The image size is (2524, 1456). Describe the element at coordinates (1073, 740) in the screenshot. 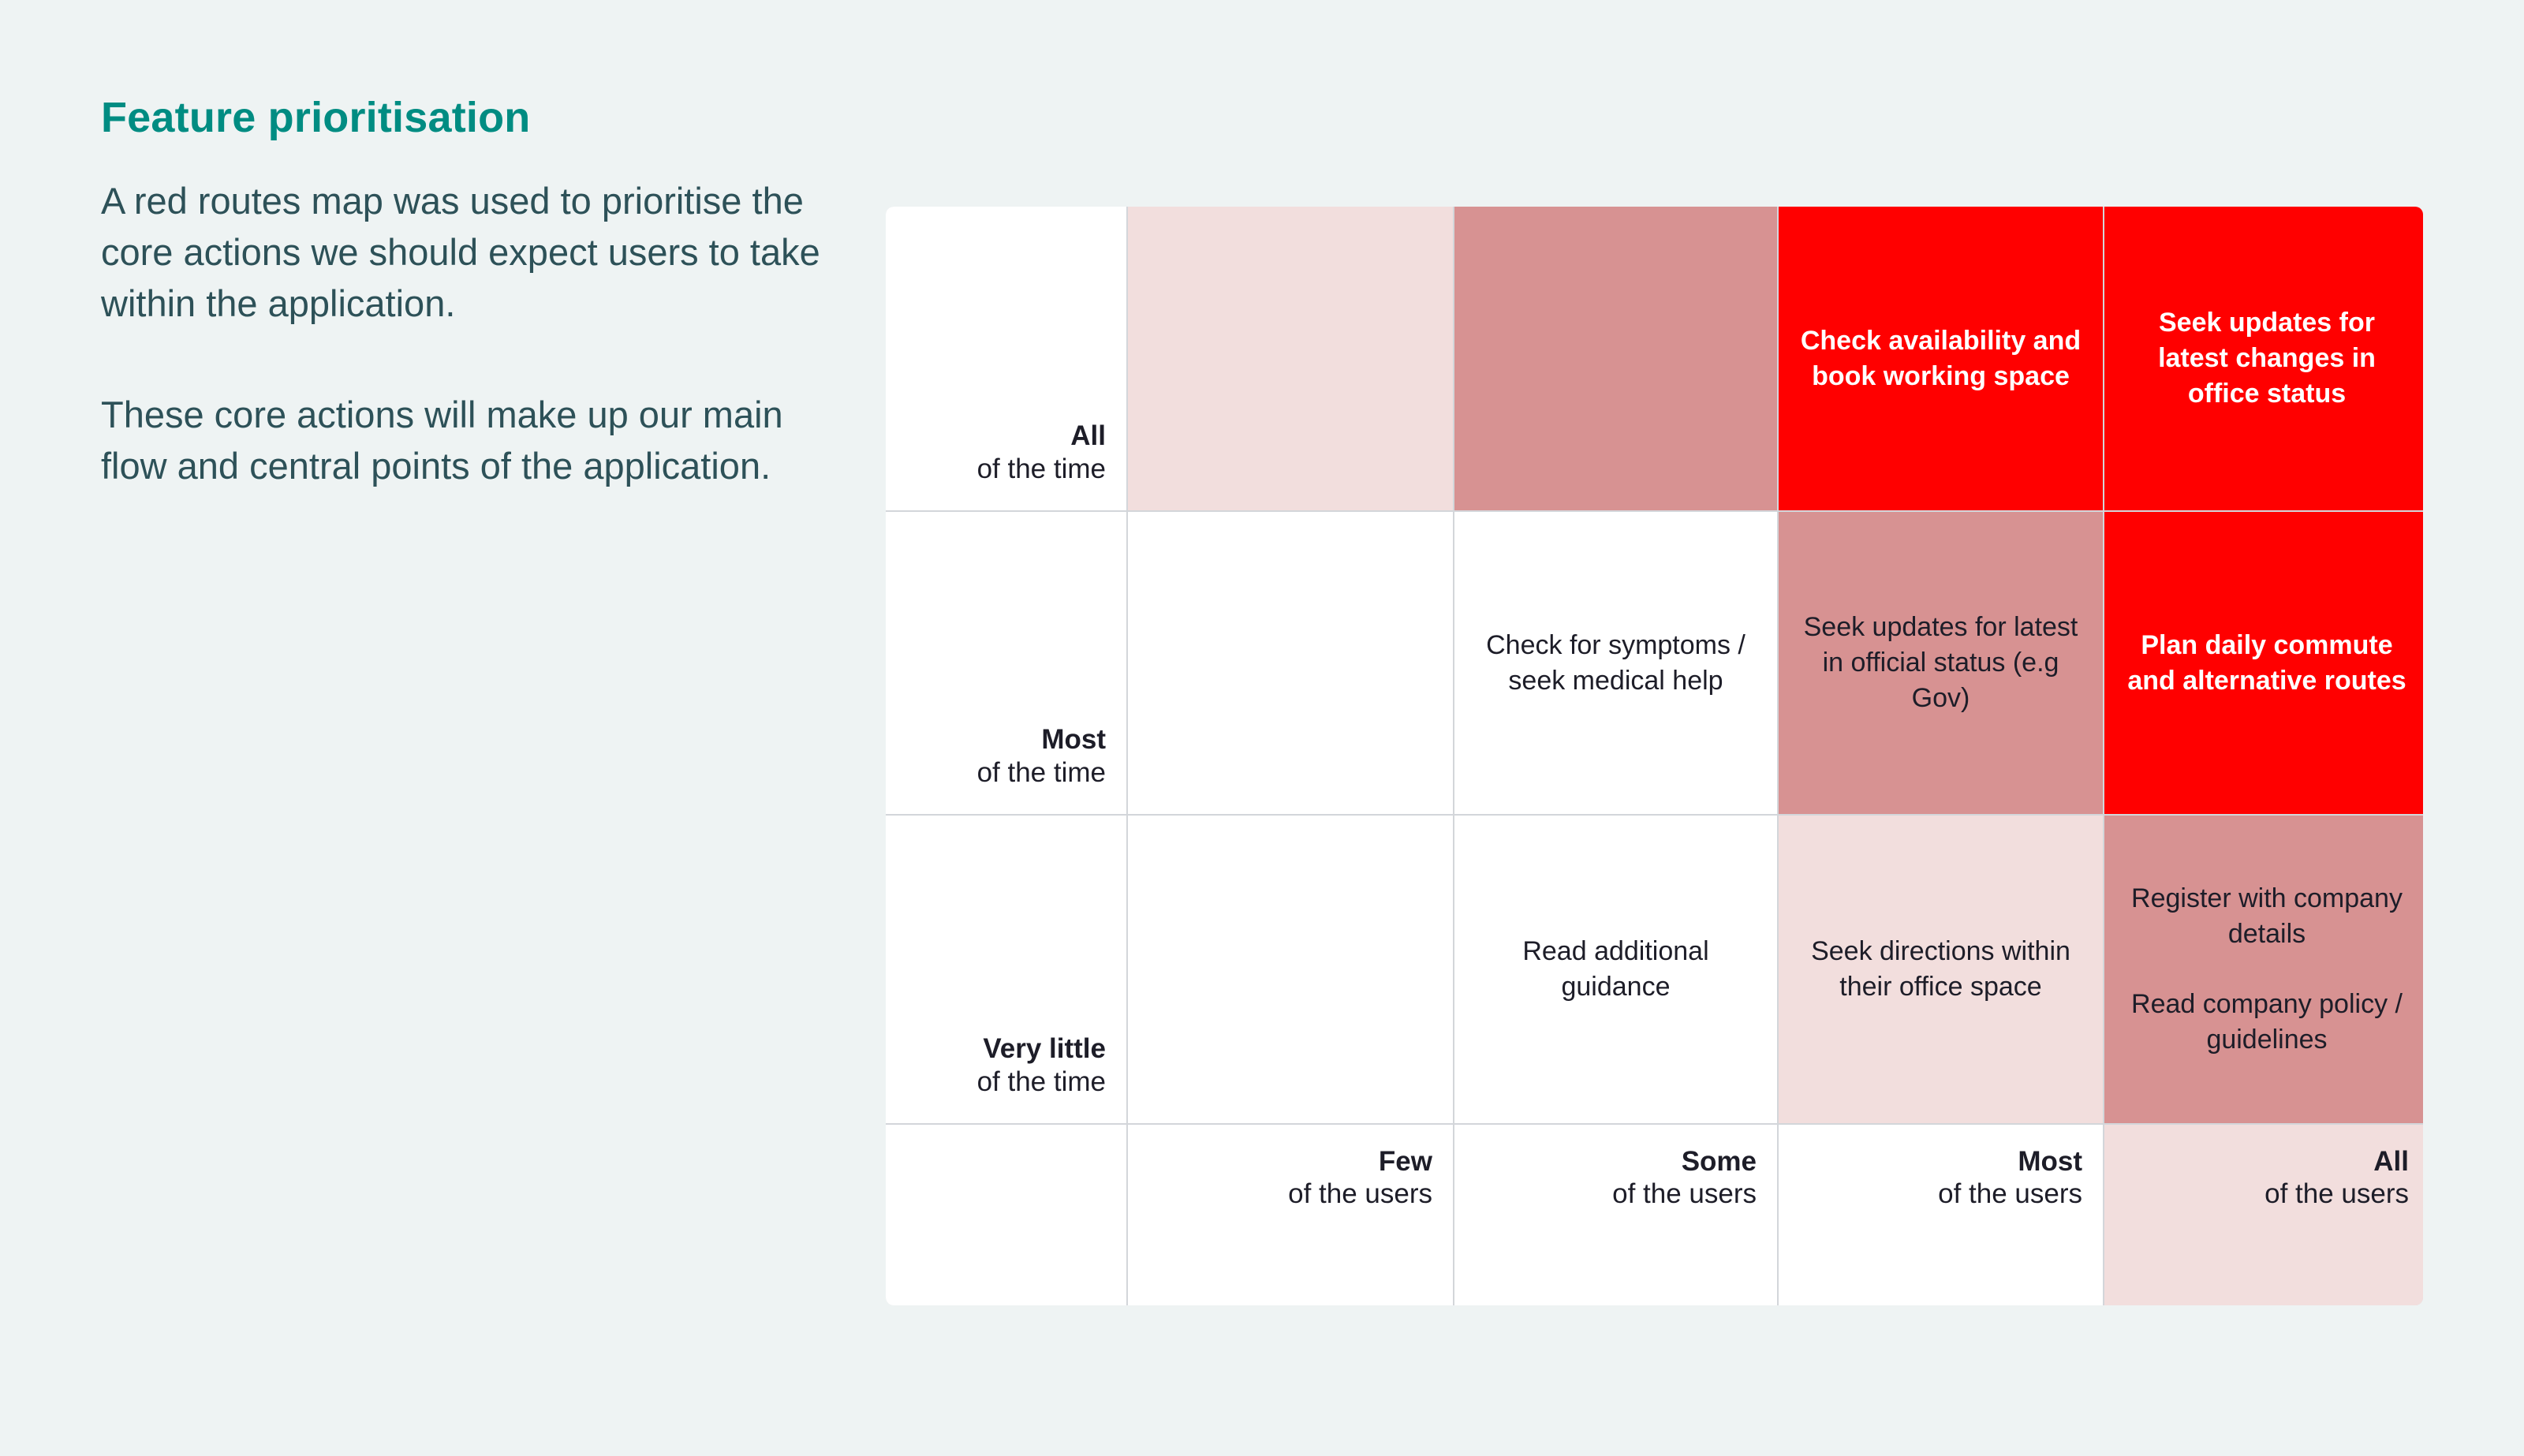

I see `row-axis-strong: Most` at that location.